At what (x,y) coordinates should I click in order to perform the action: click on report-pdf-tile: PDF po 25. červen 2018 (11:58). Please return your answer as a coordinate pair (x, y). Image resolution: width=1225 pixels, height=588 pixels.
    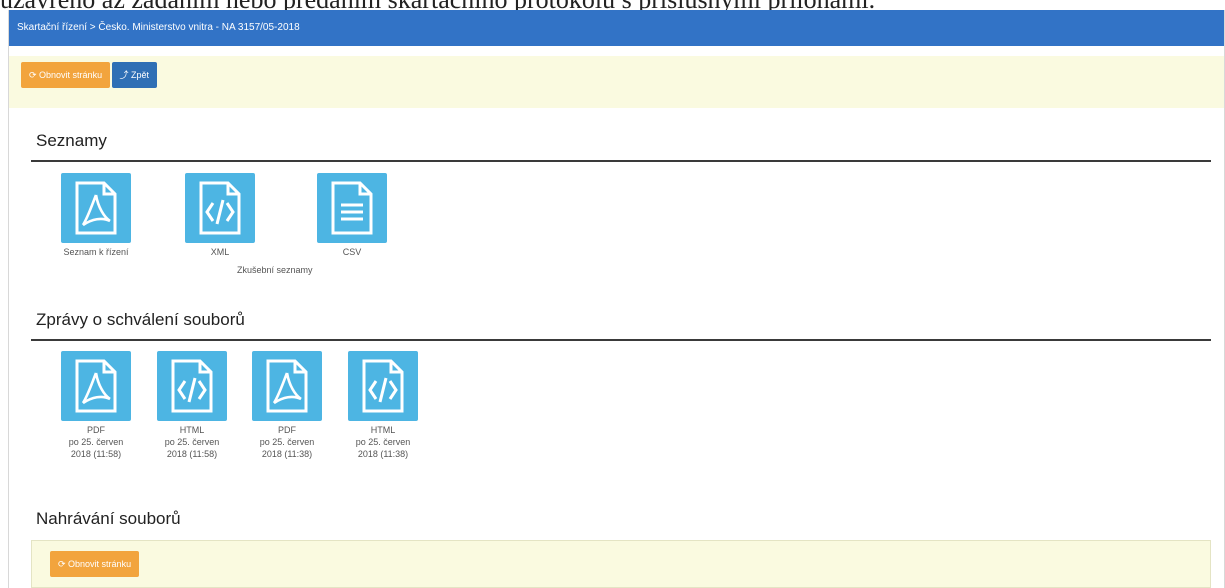
    Looking at the image, I should click on (96, 405).